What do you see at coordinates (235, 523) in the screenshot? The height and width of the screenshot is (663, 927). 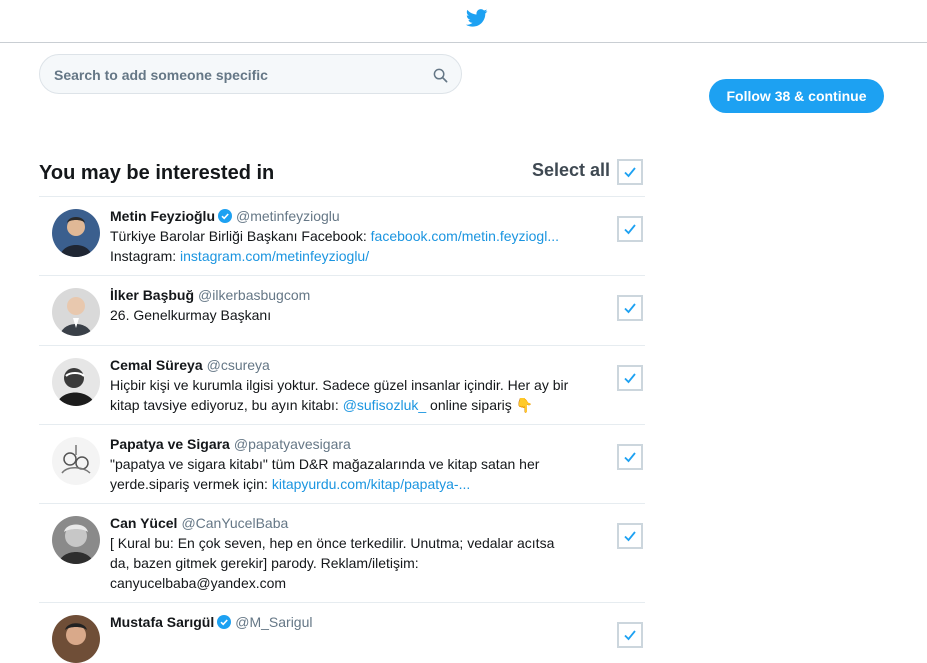 I see `account-handle: @CanYucelBaba` at bounding box center [235, 523].